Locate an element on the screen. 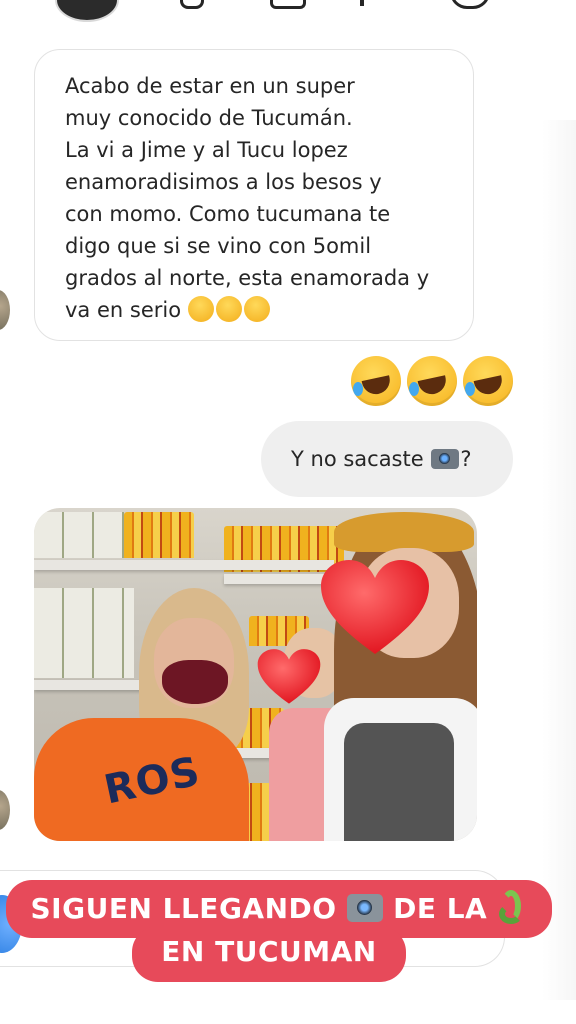 This screenshot has width=576, height=1024. caption-line-2: EN TUCUMAN is located at coordinates (269, 954).